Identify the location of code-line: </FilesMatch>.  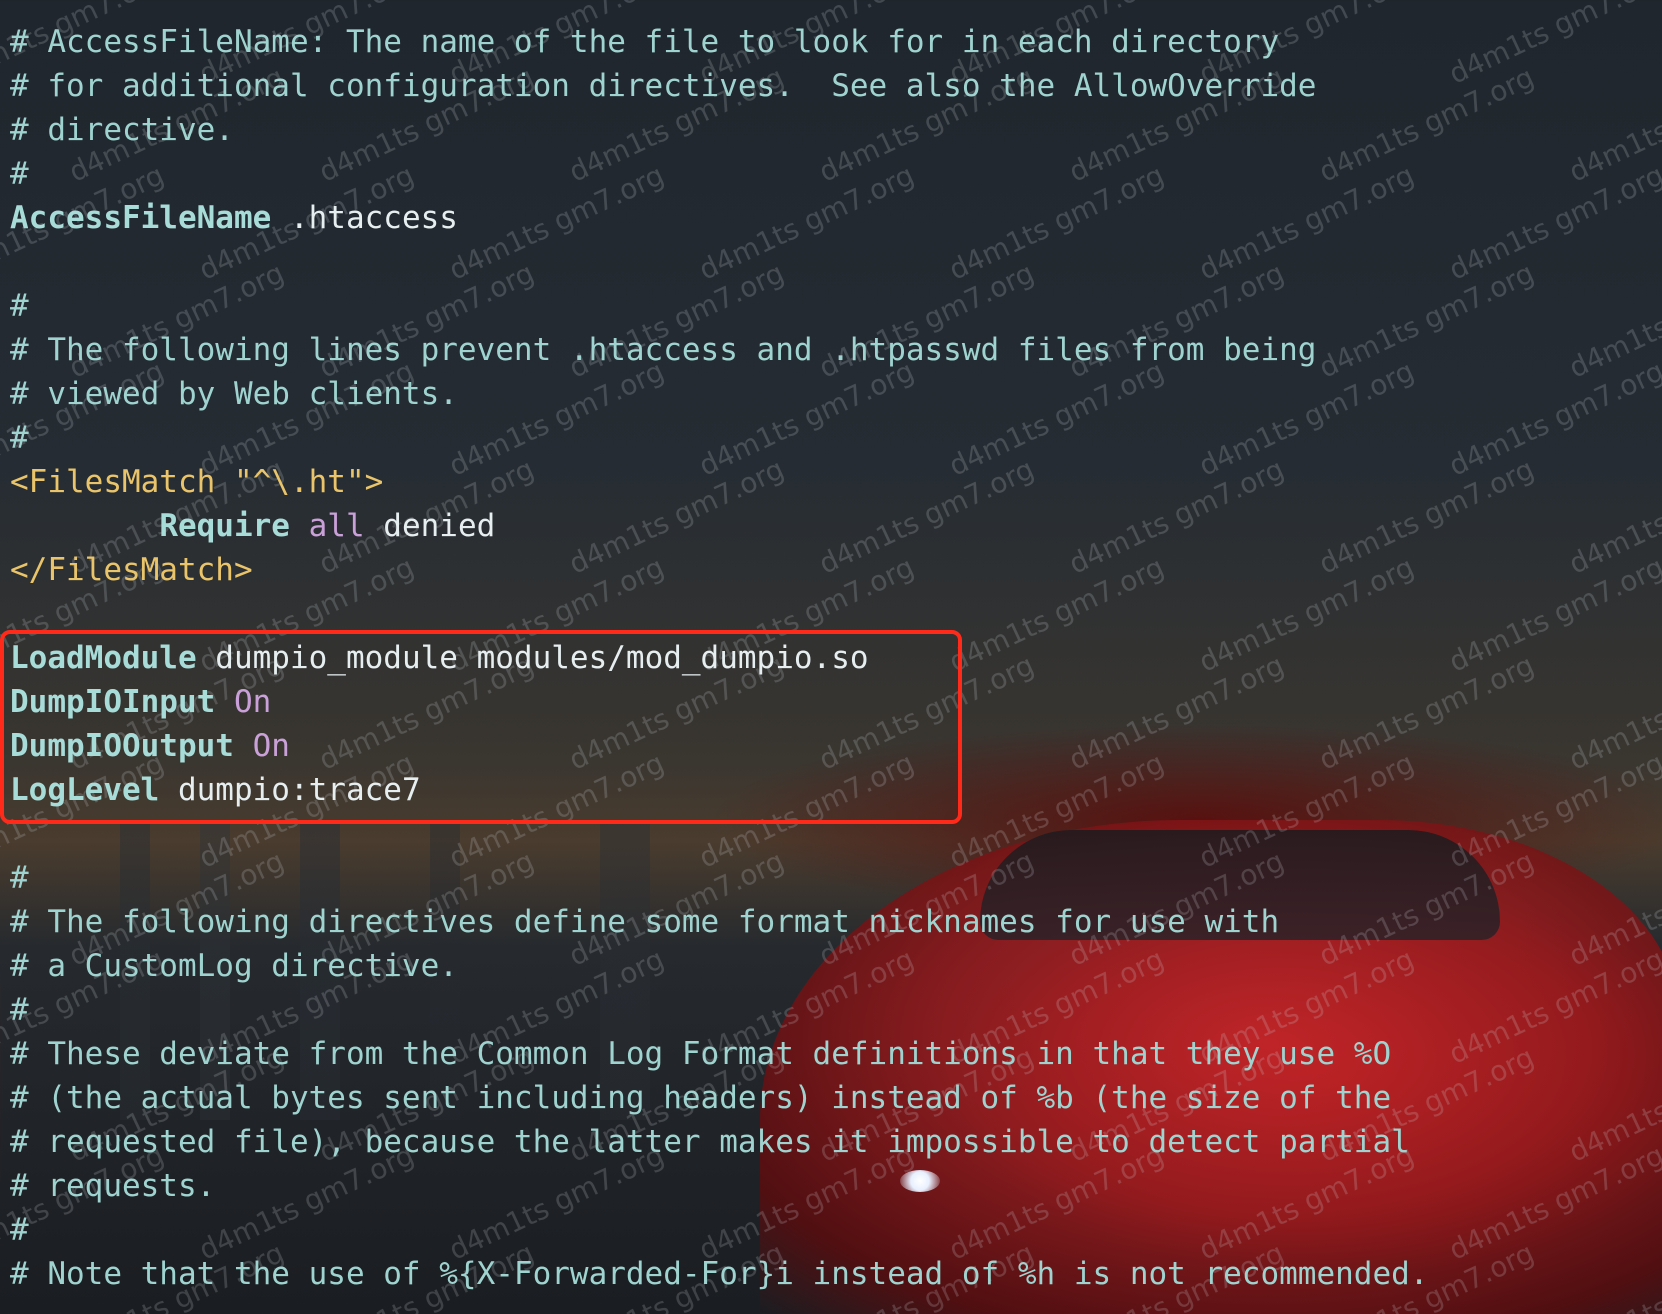
(830, 570).